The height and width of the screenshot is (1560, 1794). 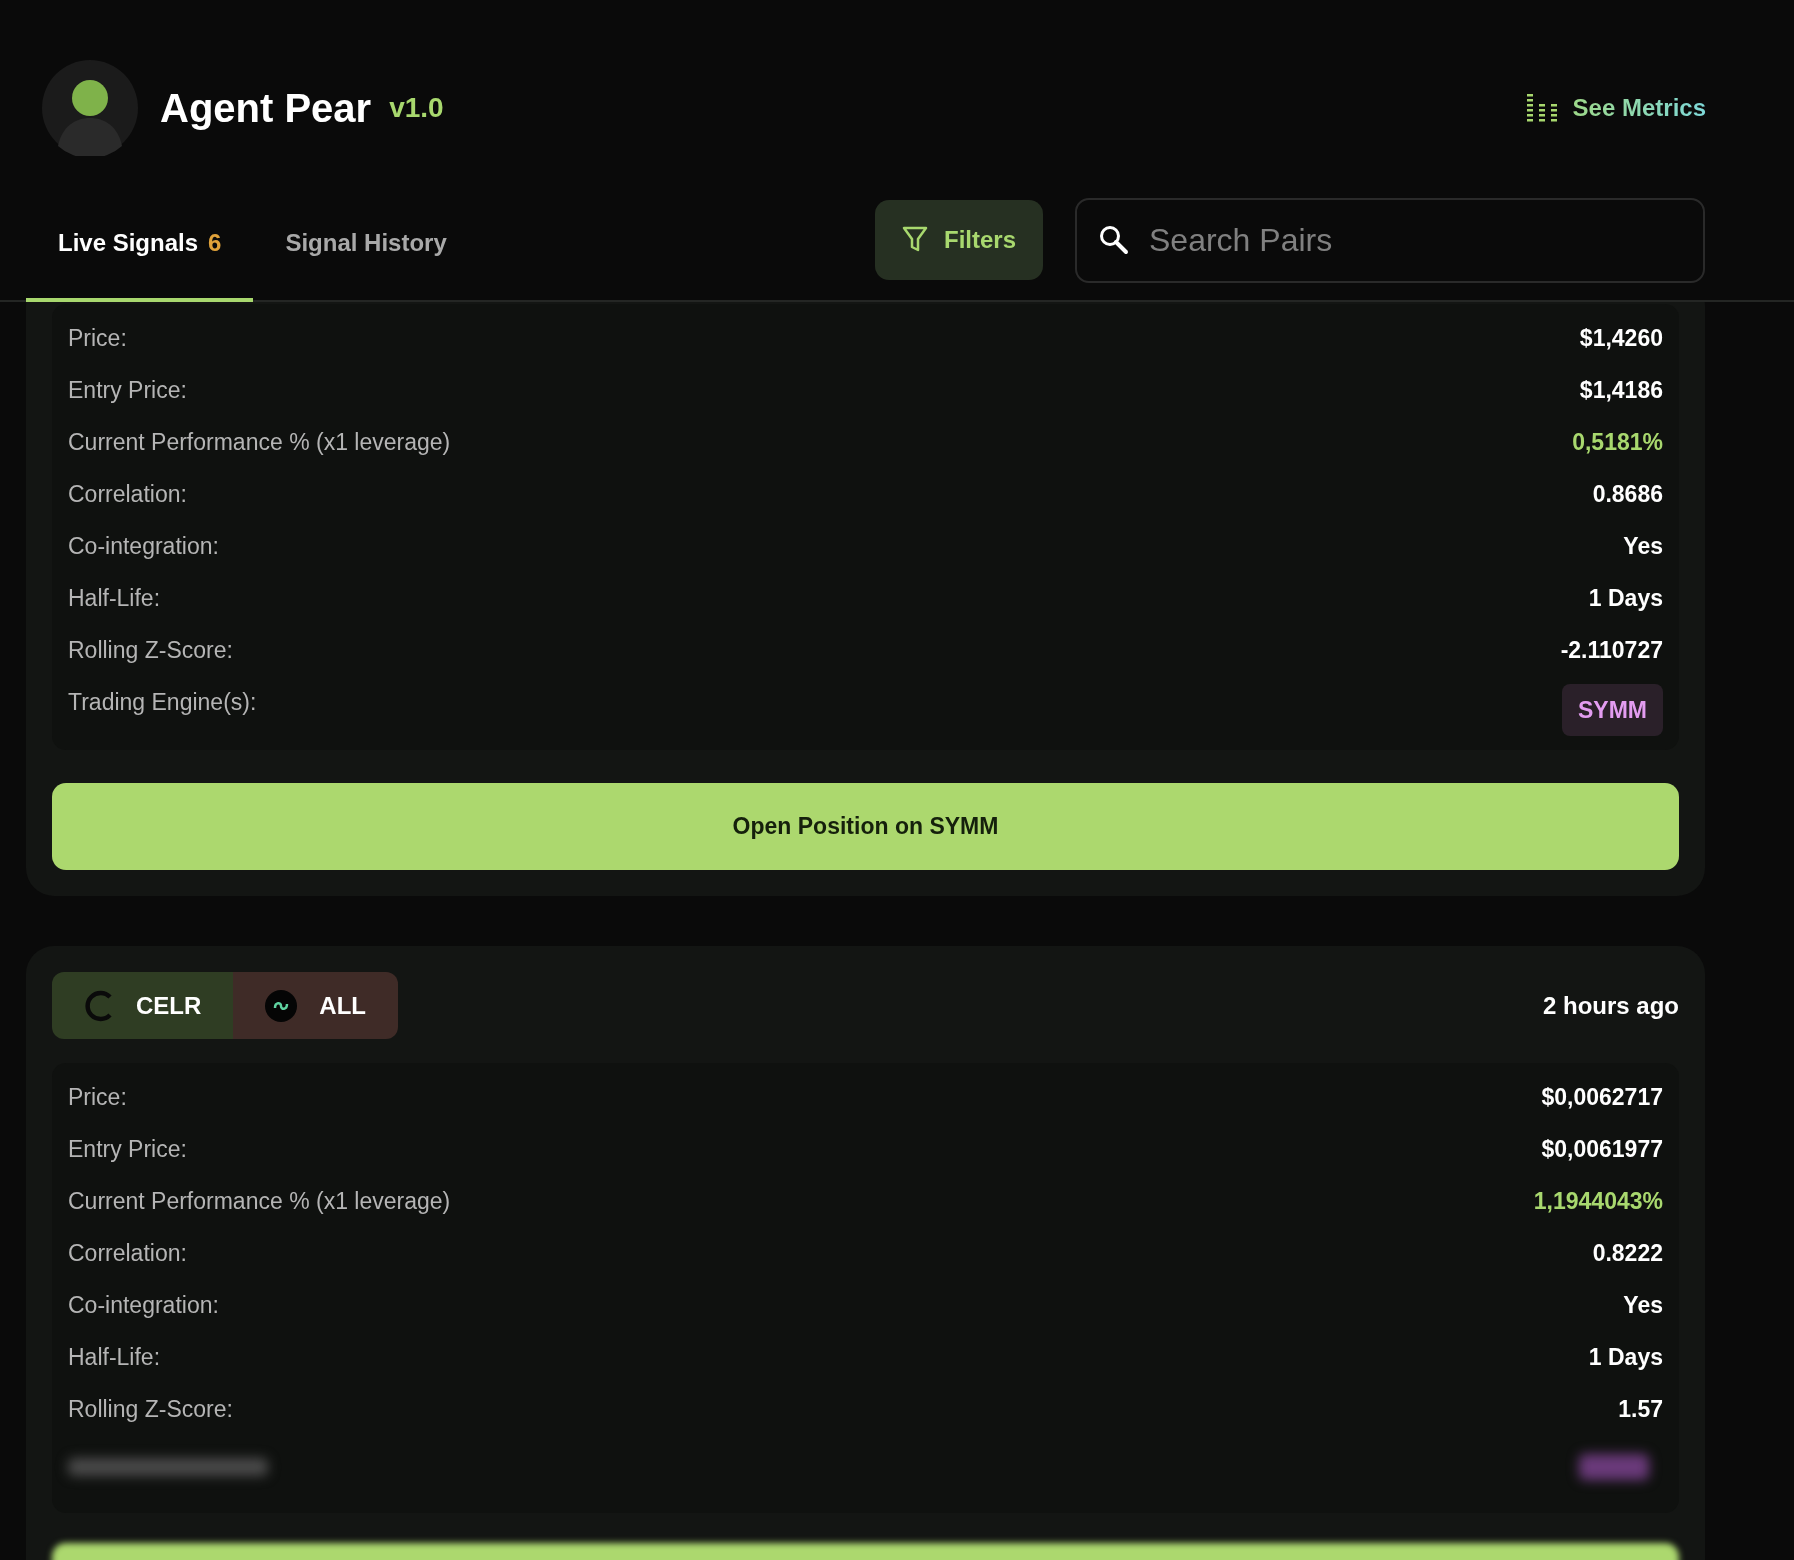 I want to click on filters-button: Filters, so click(x=959, y=240).